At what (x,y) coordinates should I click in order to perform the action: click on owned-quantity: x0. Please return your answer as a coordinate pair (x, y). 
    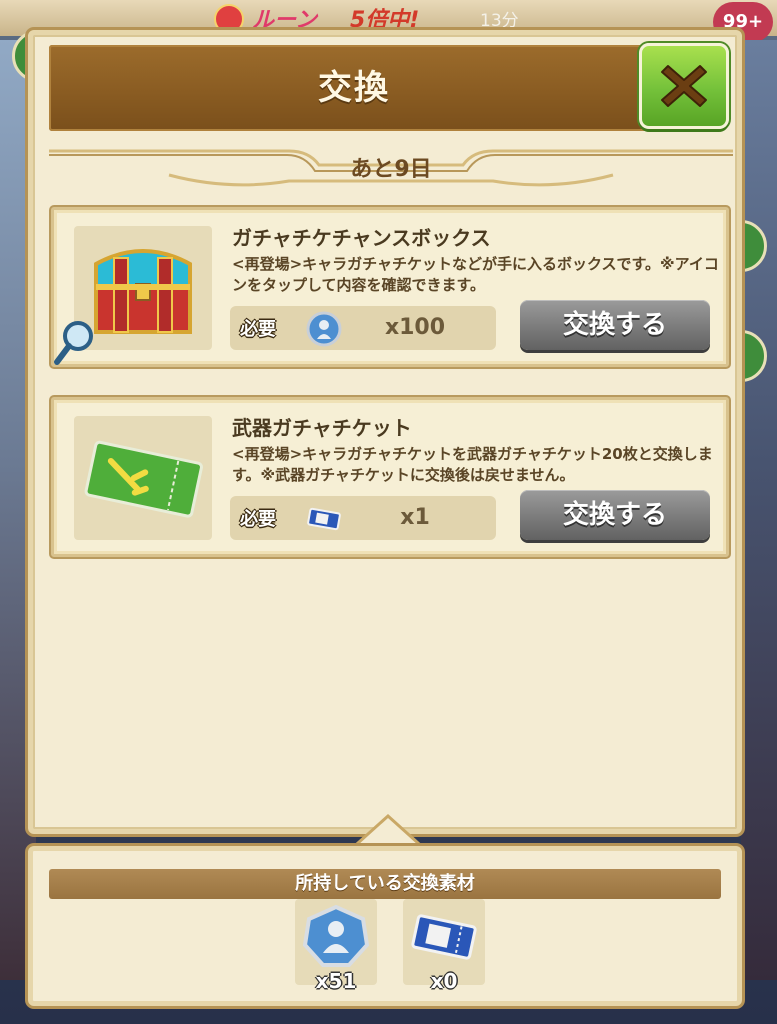
    Looking at the image, I should click on (444, 981).